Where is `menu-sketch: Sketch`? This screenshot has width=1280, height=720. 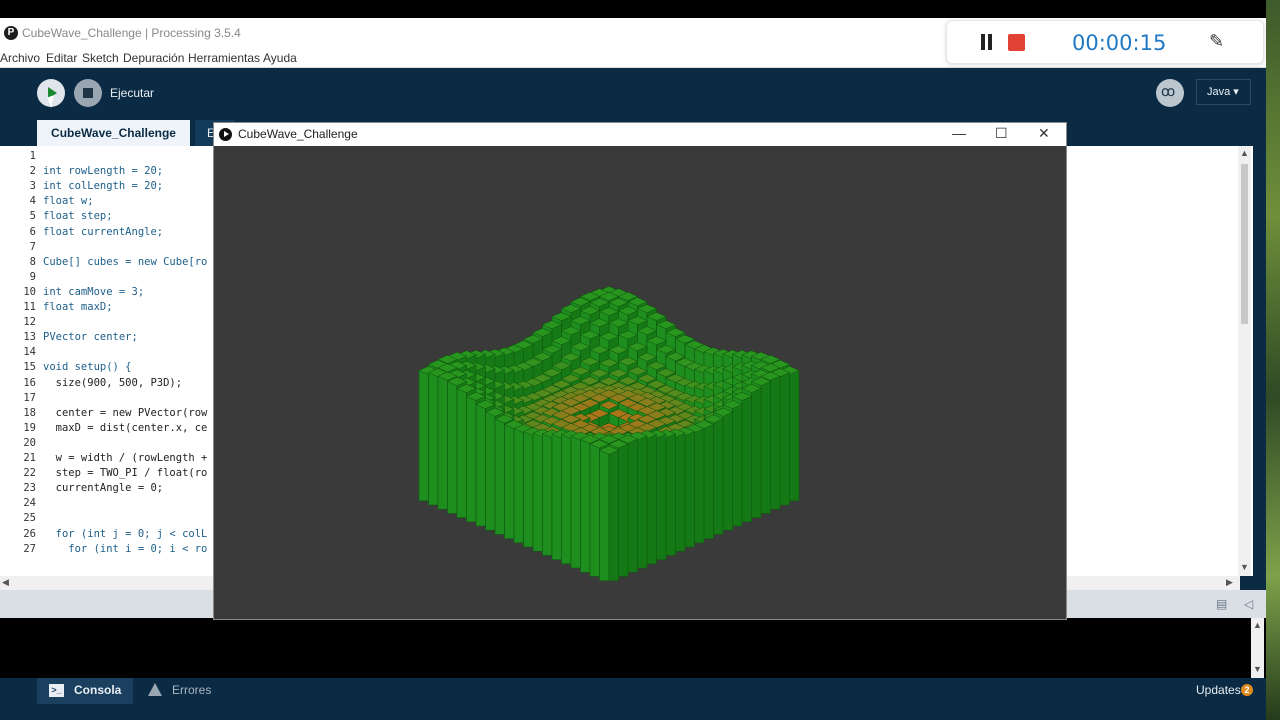
menu-sketch: Sketch is located at coordinates (100, 58).